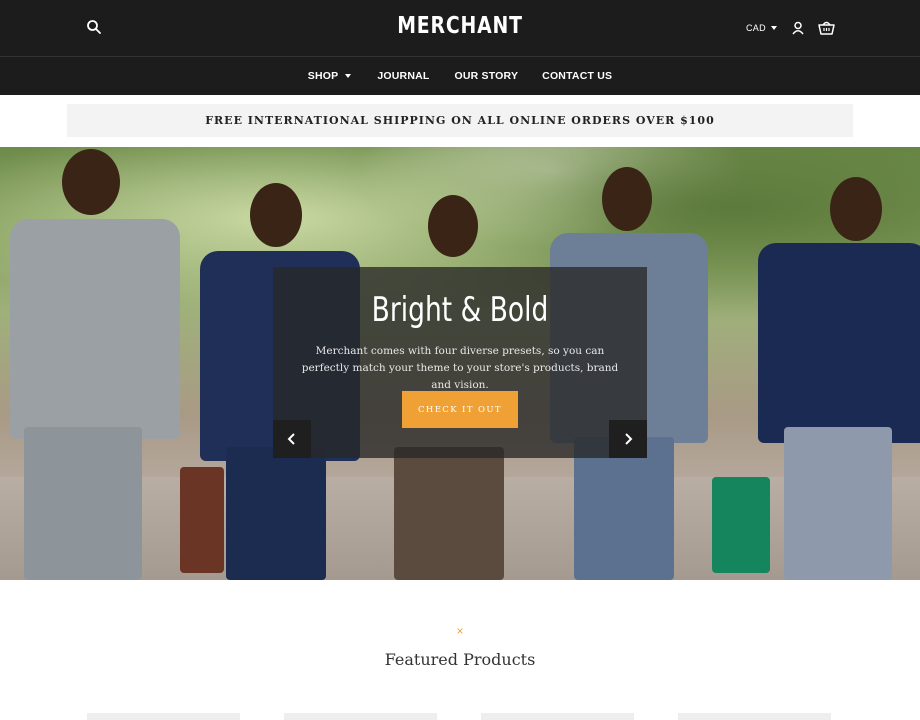 The height and width of the screenshot is (720, 920). I want to click on basket-icon, so click(826, 28).